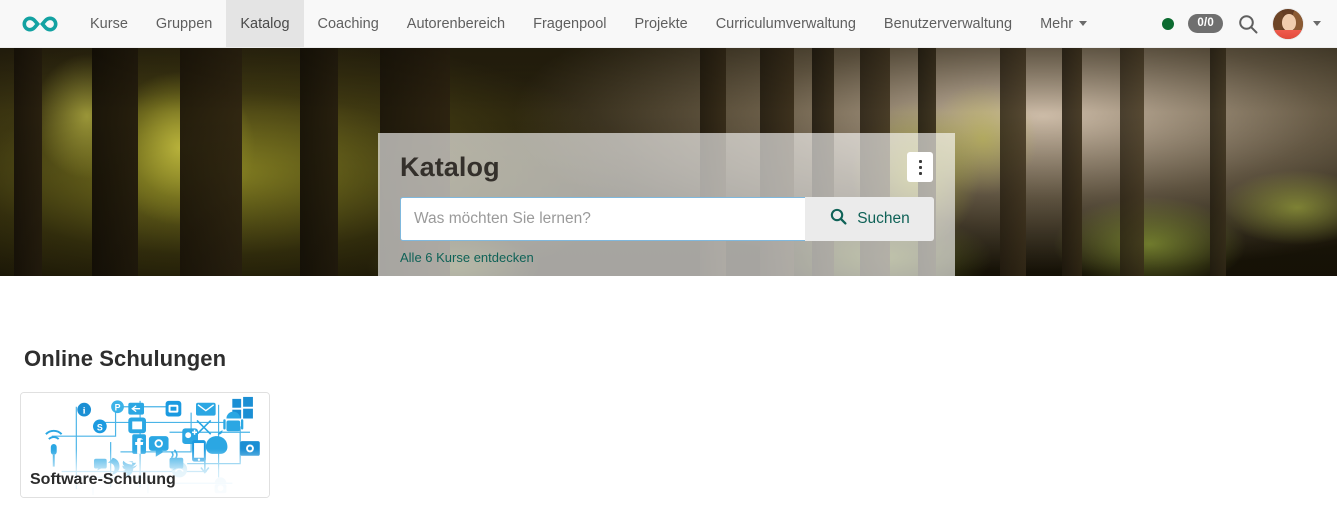  I want to click on nav-item-katalog: Katalog, so click(265, 23).